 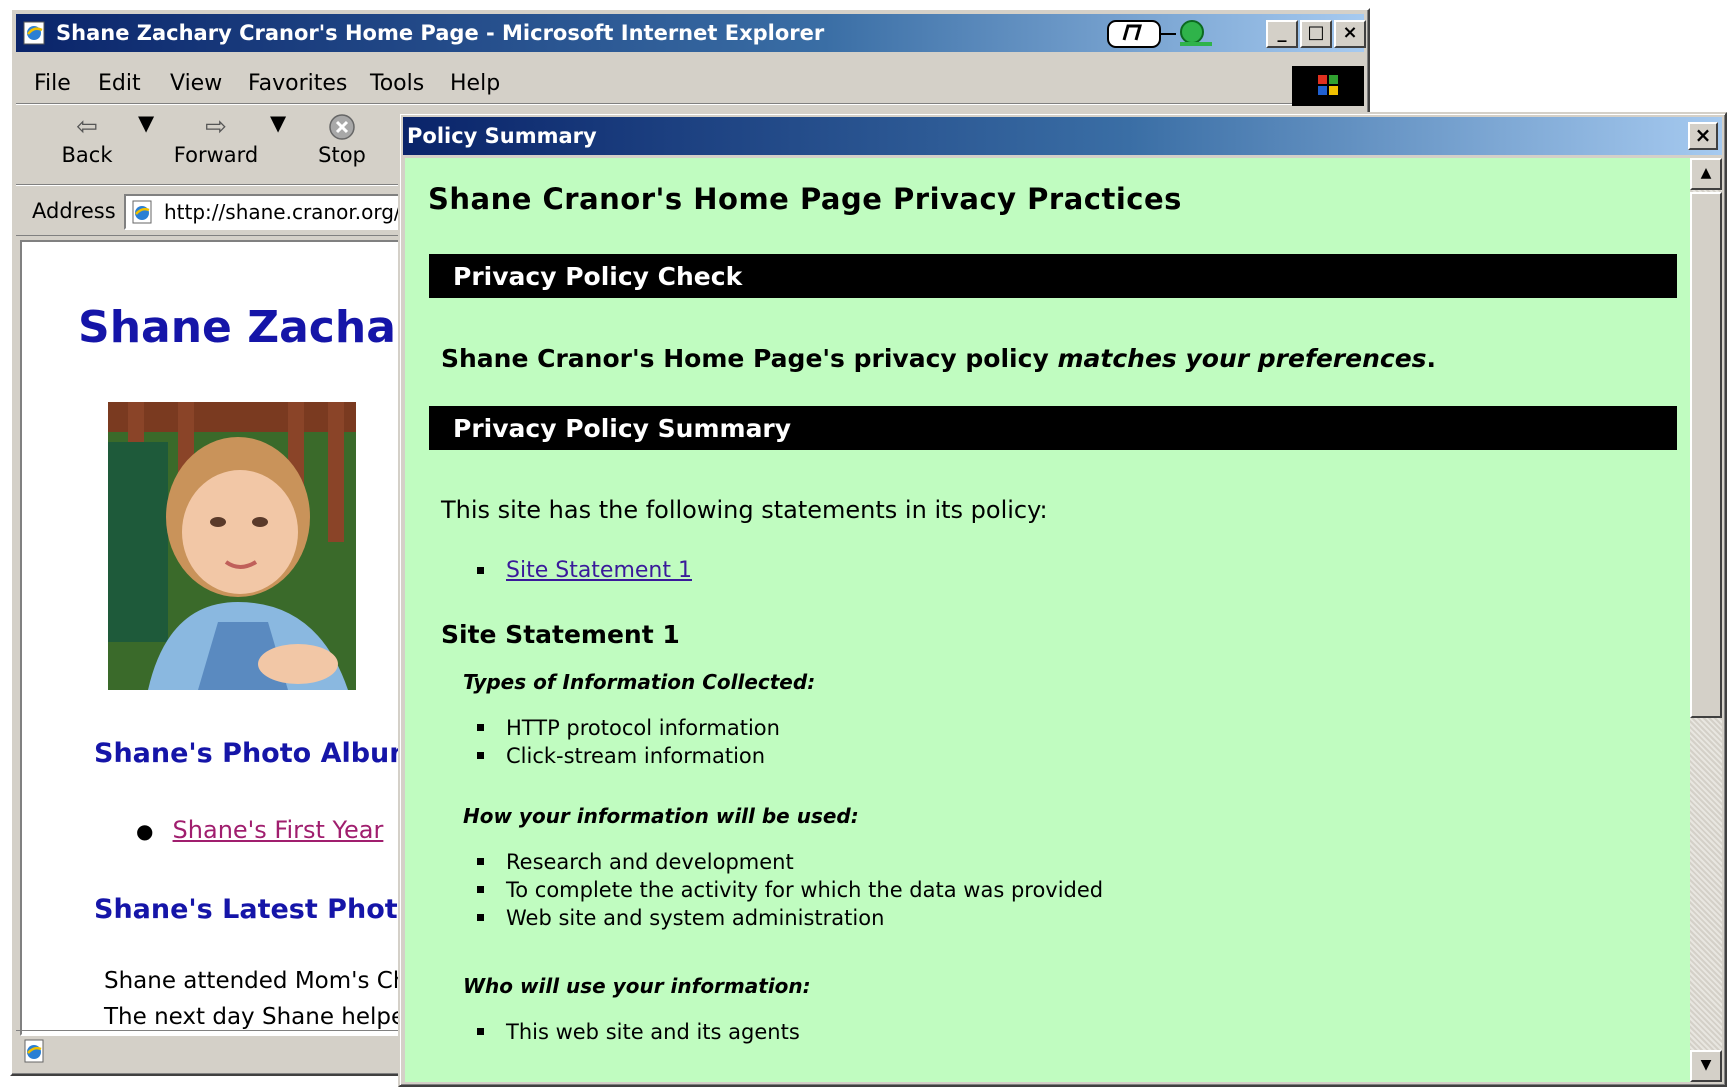 I want to click on menu-help: Help, so click(x=475, y=83).